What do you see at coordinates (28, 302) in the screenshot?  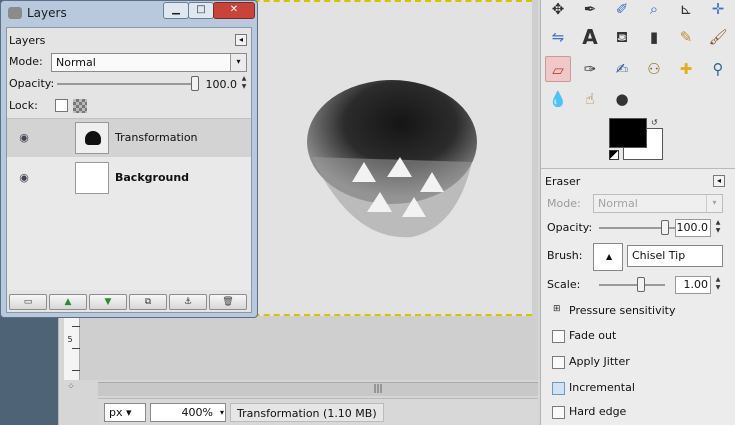 I see `new-layer-icon: ▭` at bounding box center [28, 302].